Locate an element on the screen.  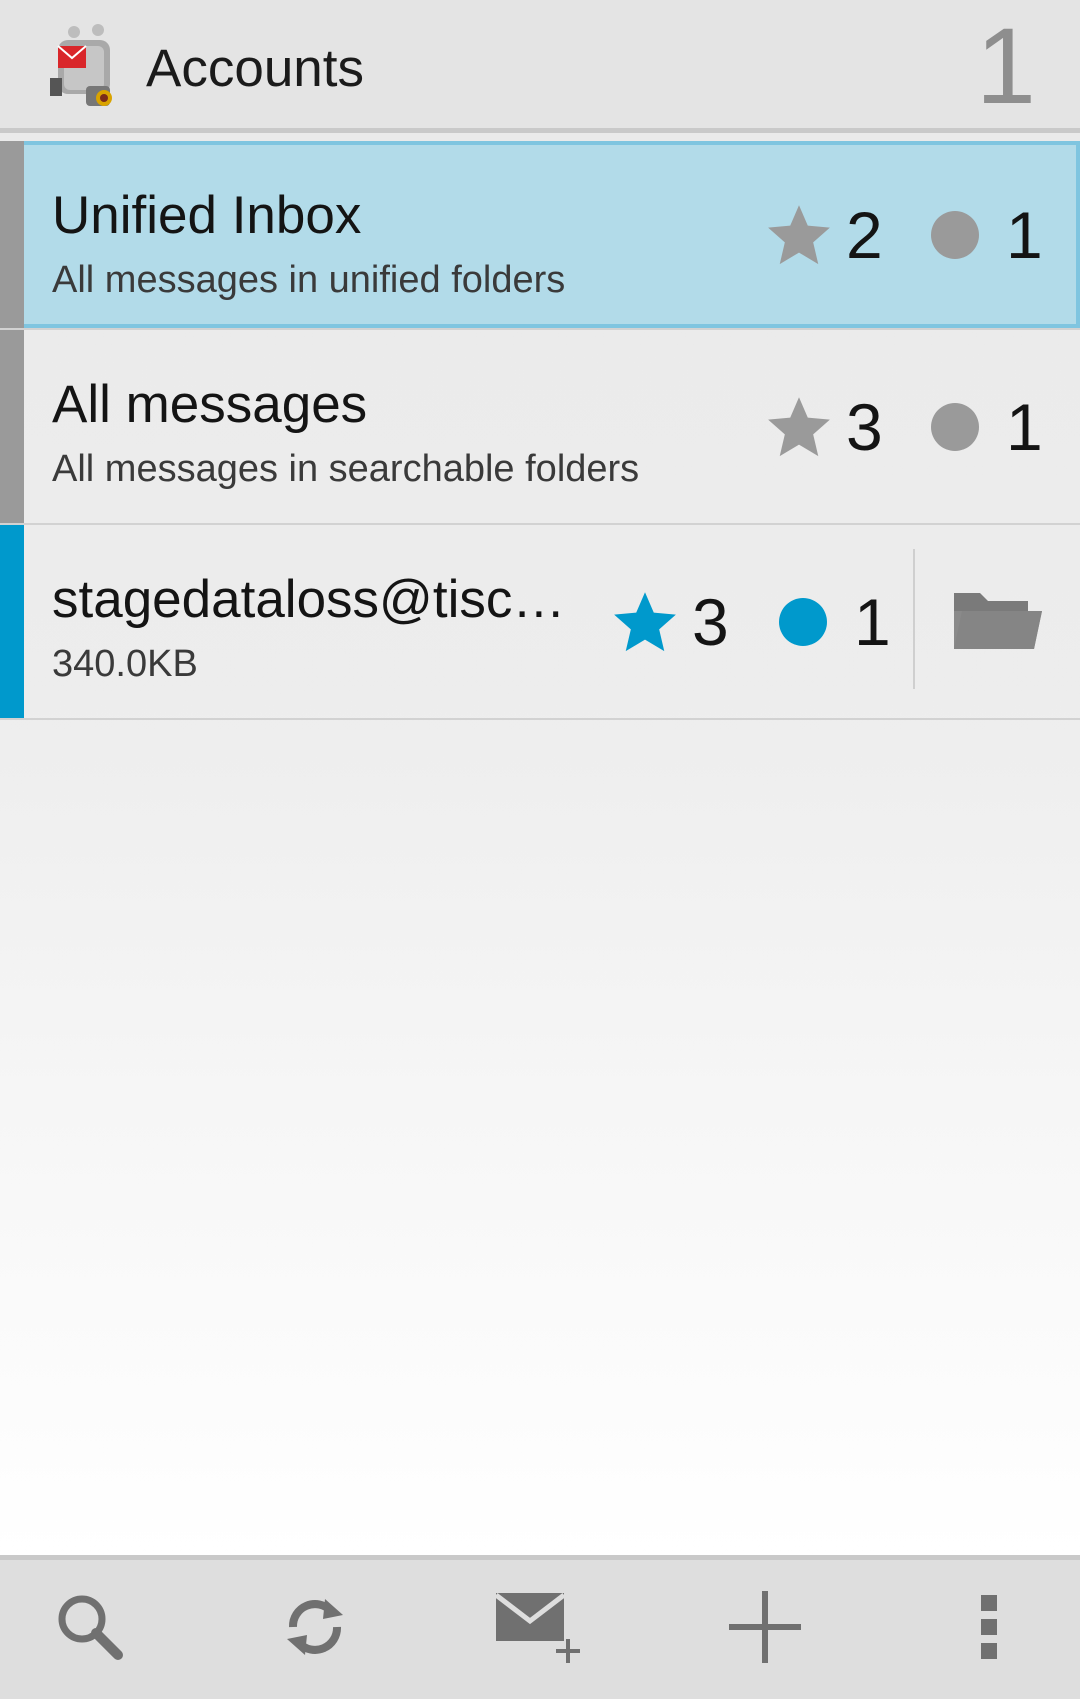
unread-count-badge: 1 is located at coordinates (1005, 65).